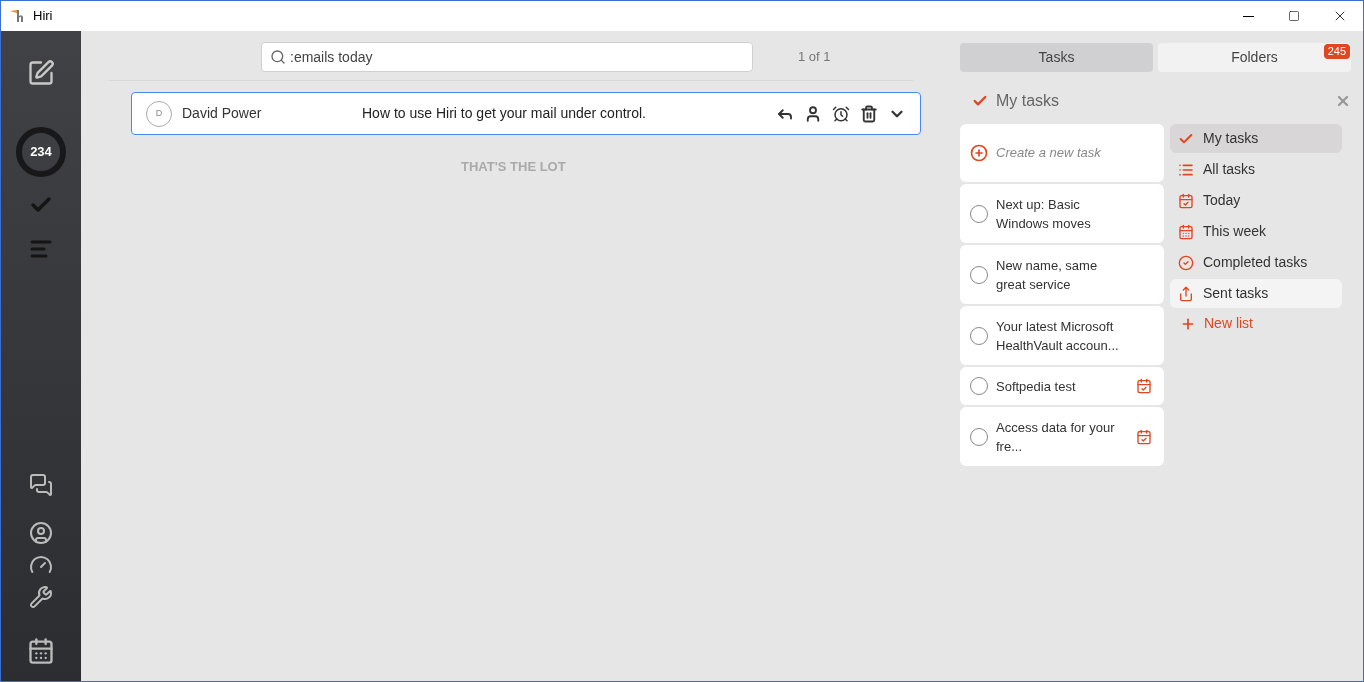 This screenshot has width=1364, height=682. I want to click on email-sender: David Power, so click(222, 113).